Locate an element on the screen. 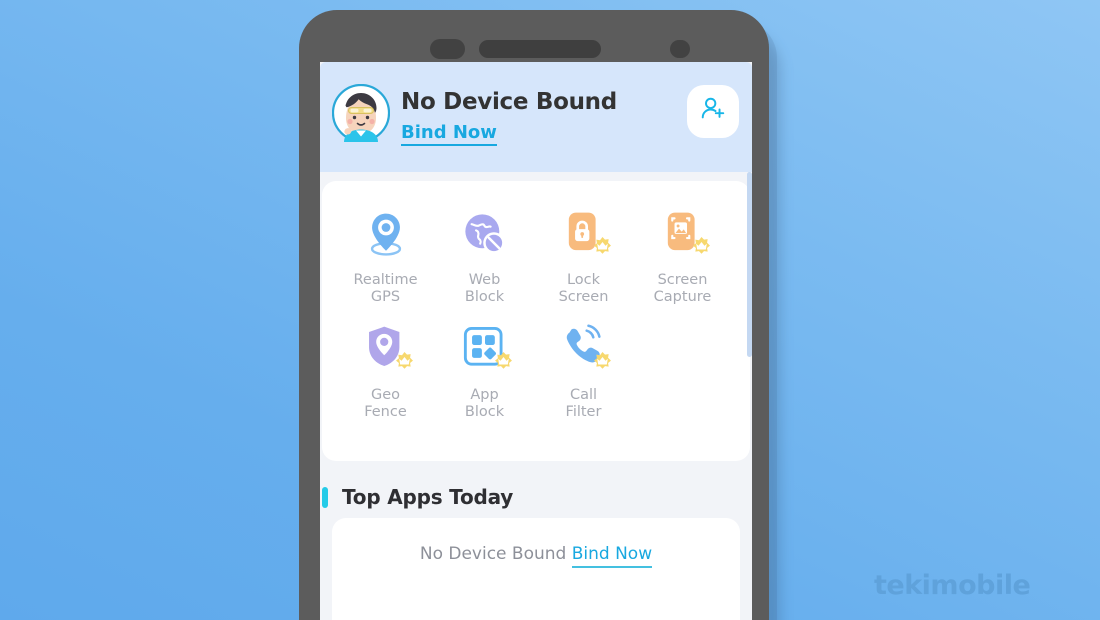 This screenshot has height=620, width=1100. proximity-sensor-icon is located at coordinates (680, 49).